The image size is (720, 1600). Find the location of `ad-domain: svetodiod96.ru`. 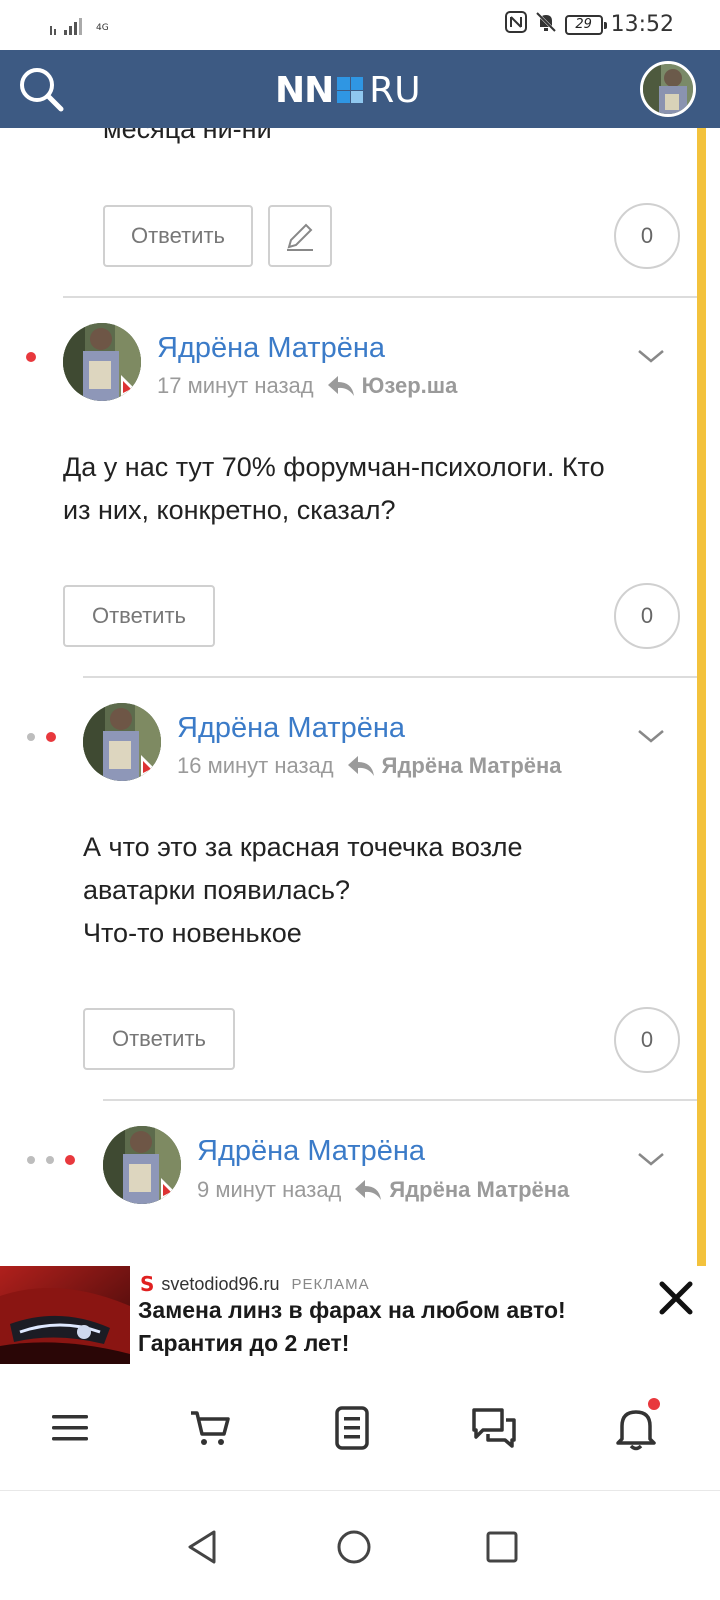

ad-domain: svetodiod96.ru is located at coordinates (220, 1283).